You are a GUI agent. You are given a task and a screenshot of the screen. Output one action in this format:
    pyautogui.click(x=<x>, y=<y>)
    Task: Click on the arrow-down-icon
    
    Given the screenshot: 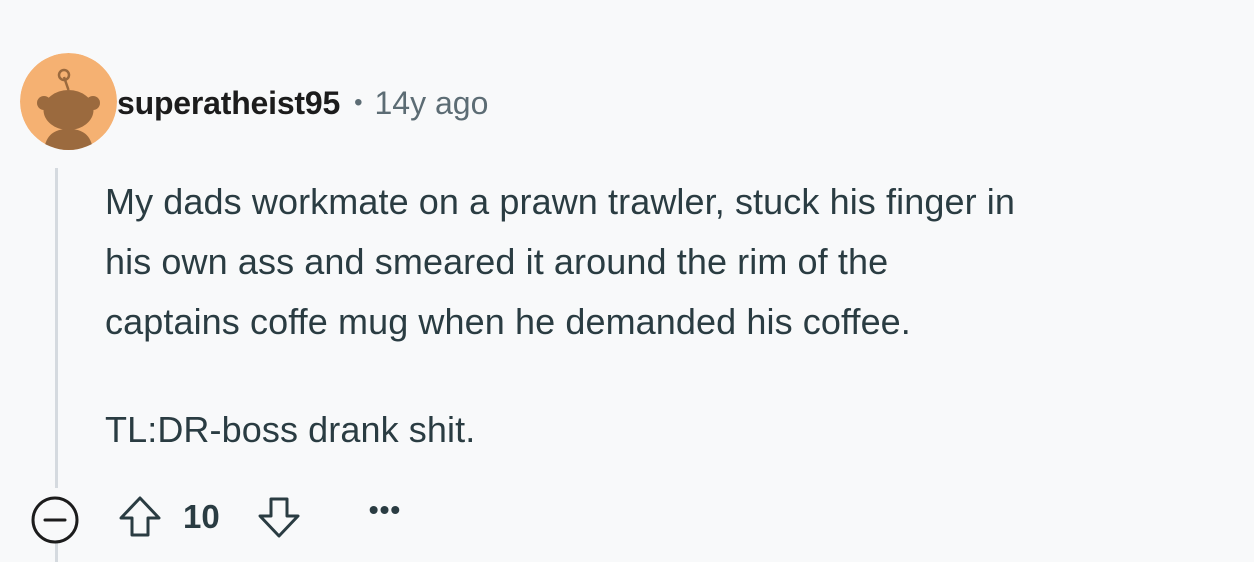 What is the action you would take?
    pyautogui.click(x=279, y=517)
    